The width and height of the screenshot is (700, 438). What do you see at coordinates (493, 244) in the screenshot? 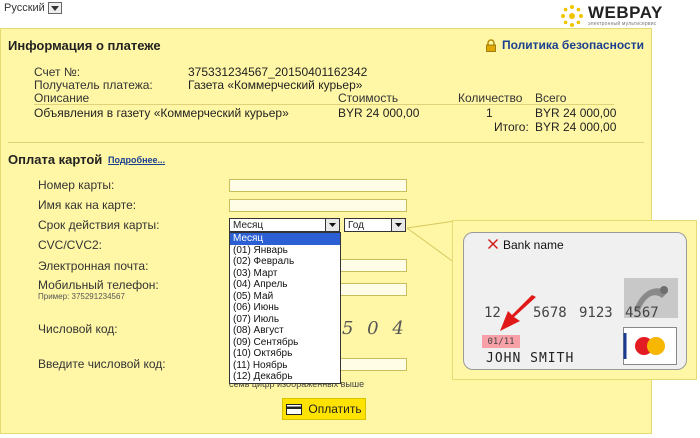
I see `bank-logo-icon` at bounding box center [493, 244].